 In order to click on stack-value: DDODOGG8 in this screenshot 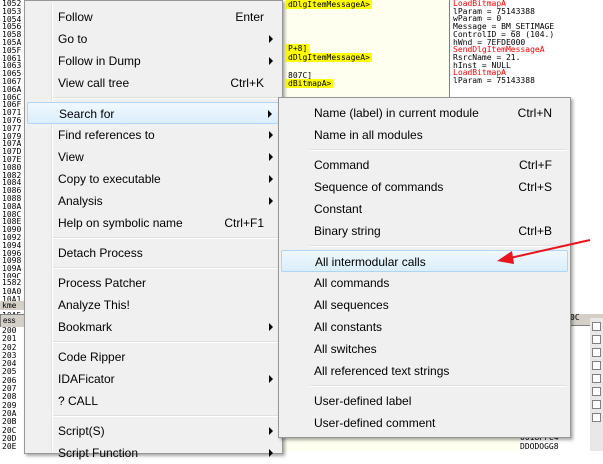, I will do `click(539, 446)`.